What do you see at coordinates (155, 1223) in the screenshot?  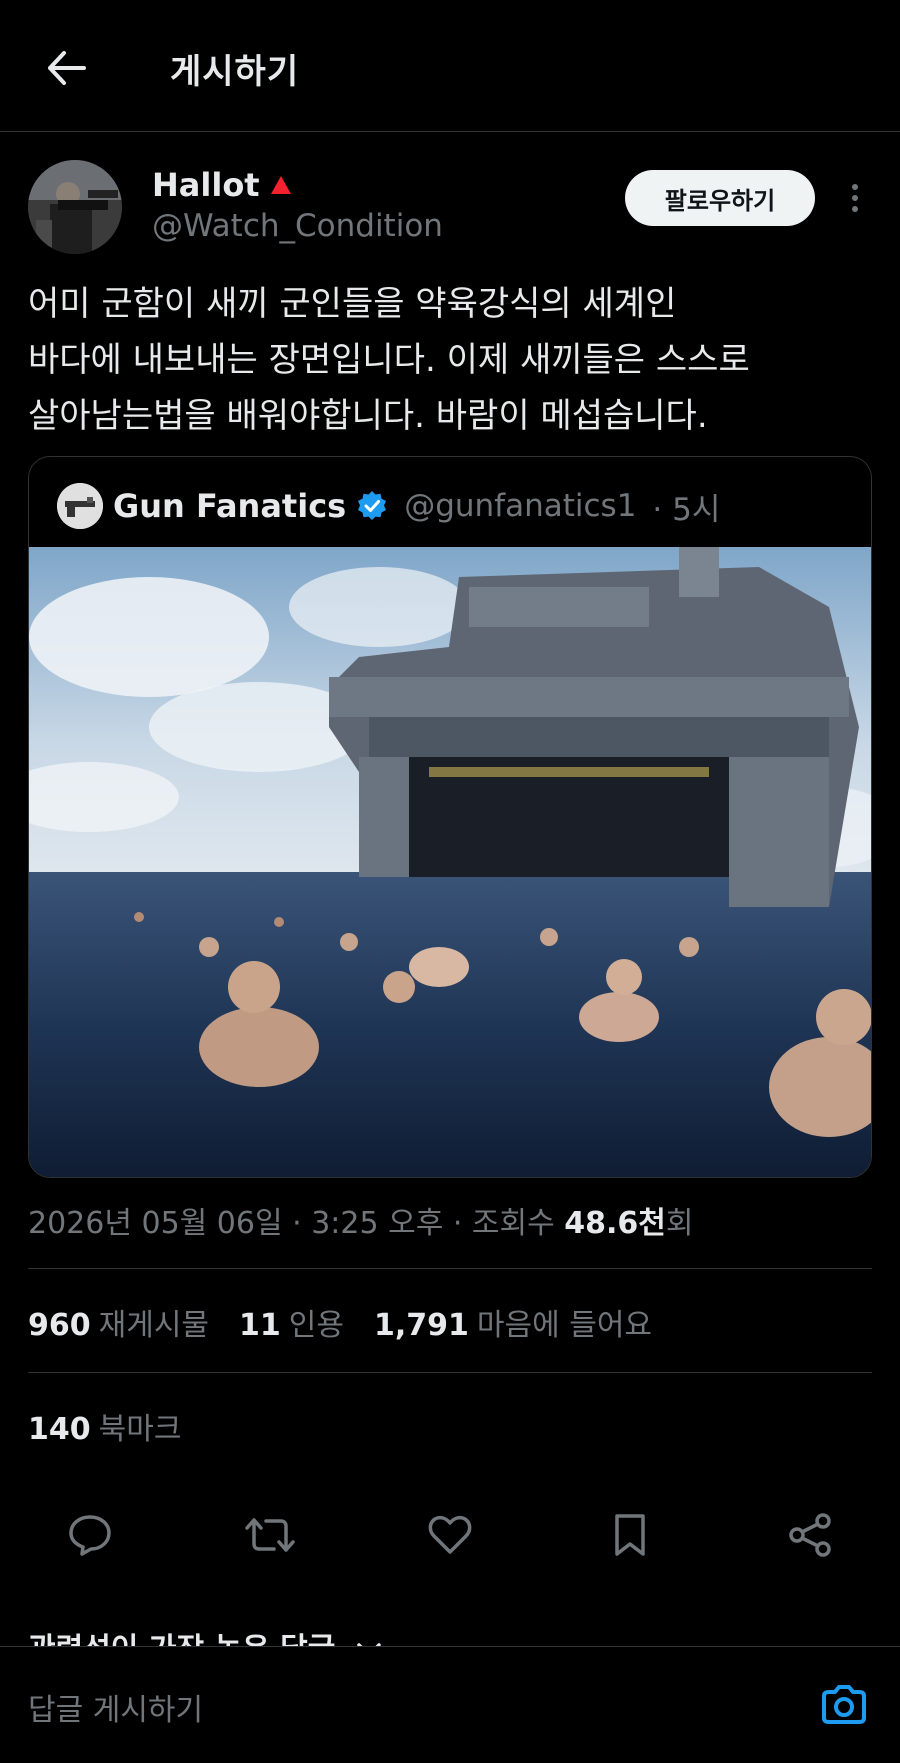 I see `post-date: 2026년 05월 06일` at bounding box center [155, 1223].